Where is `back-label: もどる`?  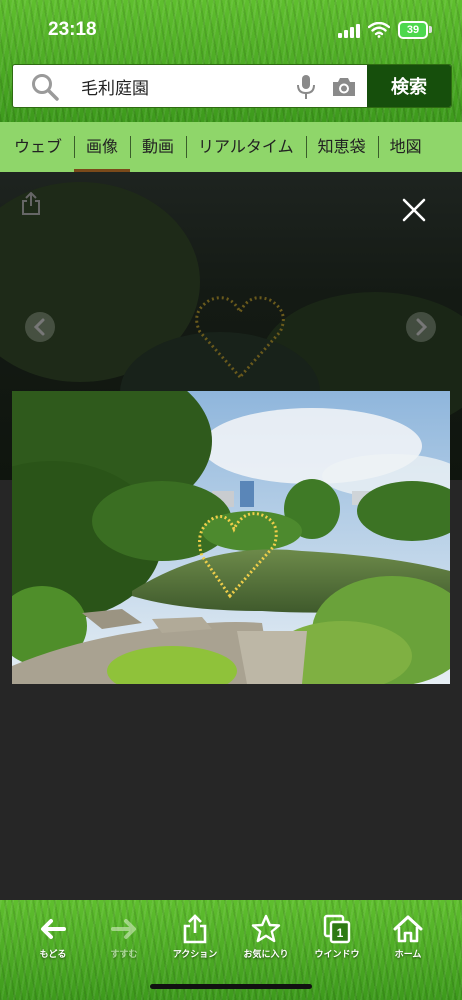
back-label: もどる is located at coordinates (53, 955).